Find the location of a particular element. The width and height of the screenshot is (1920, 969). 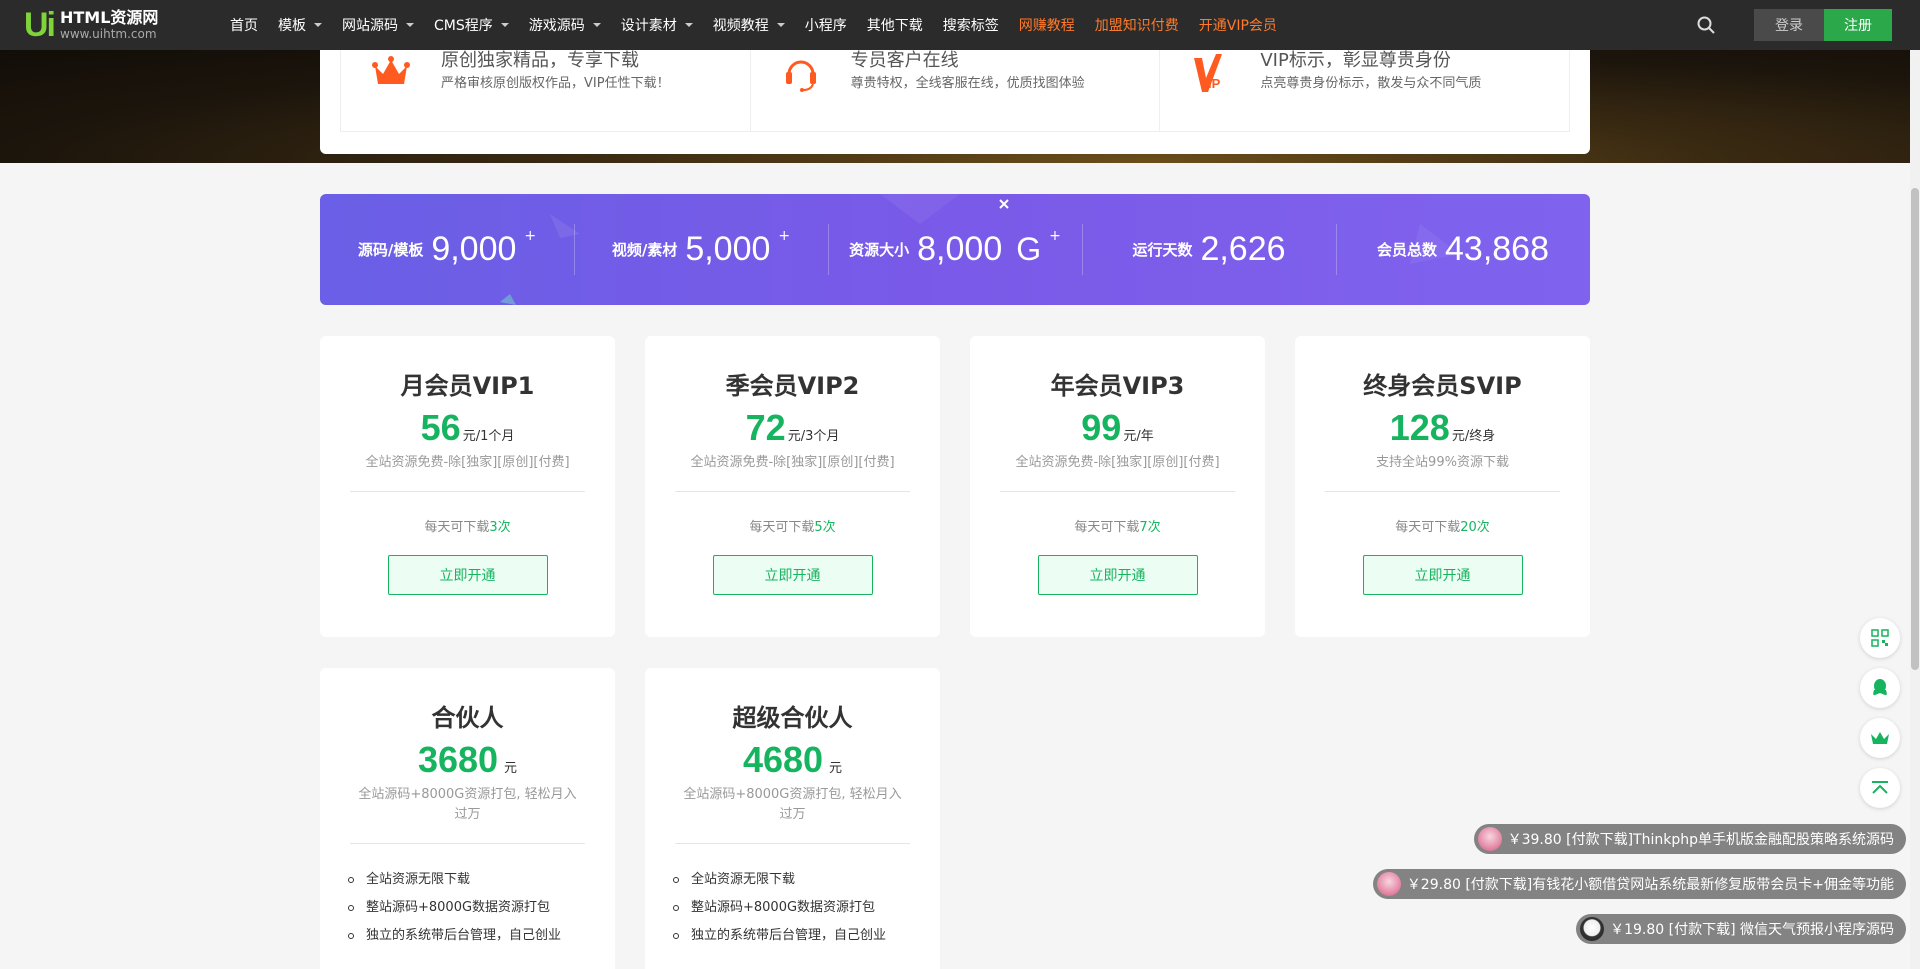

site-logo: Ui HTML资源网 www.uihtm.com is located at coordinates (114, 25).